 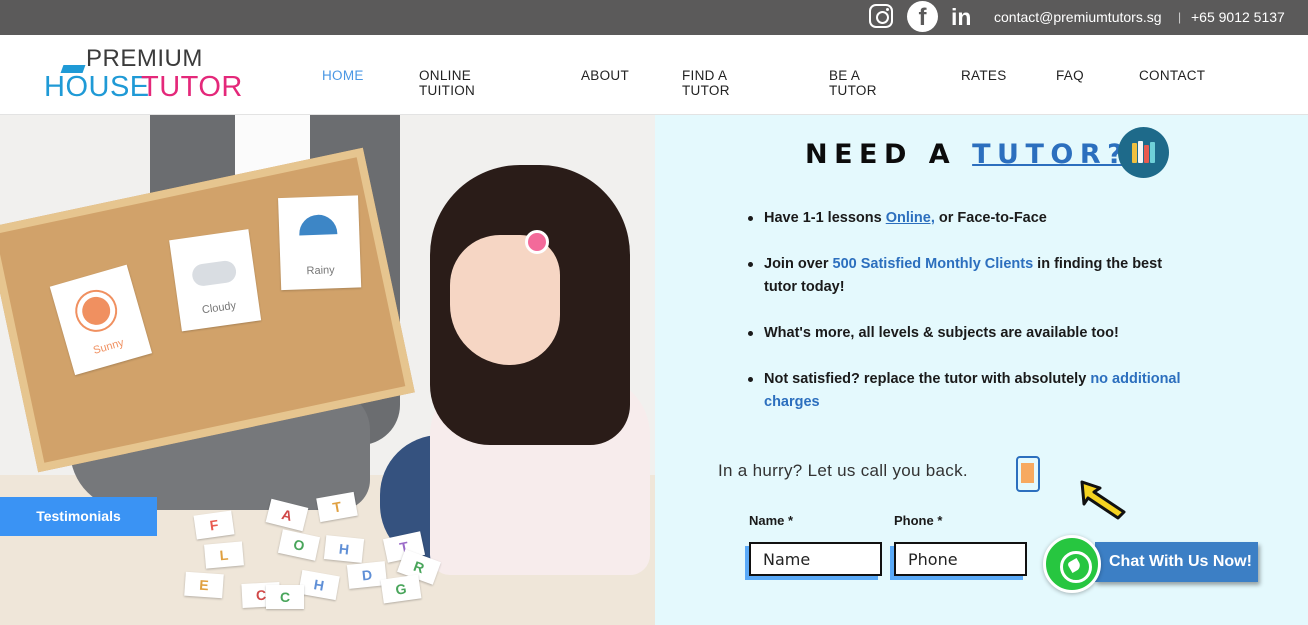 I want to click on letter-card: L, so click(x=224, y=555).